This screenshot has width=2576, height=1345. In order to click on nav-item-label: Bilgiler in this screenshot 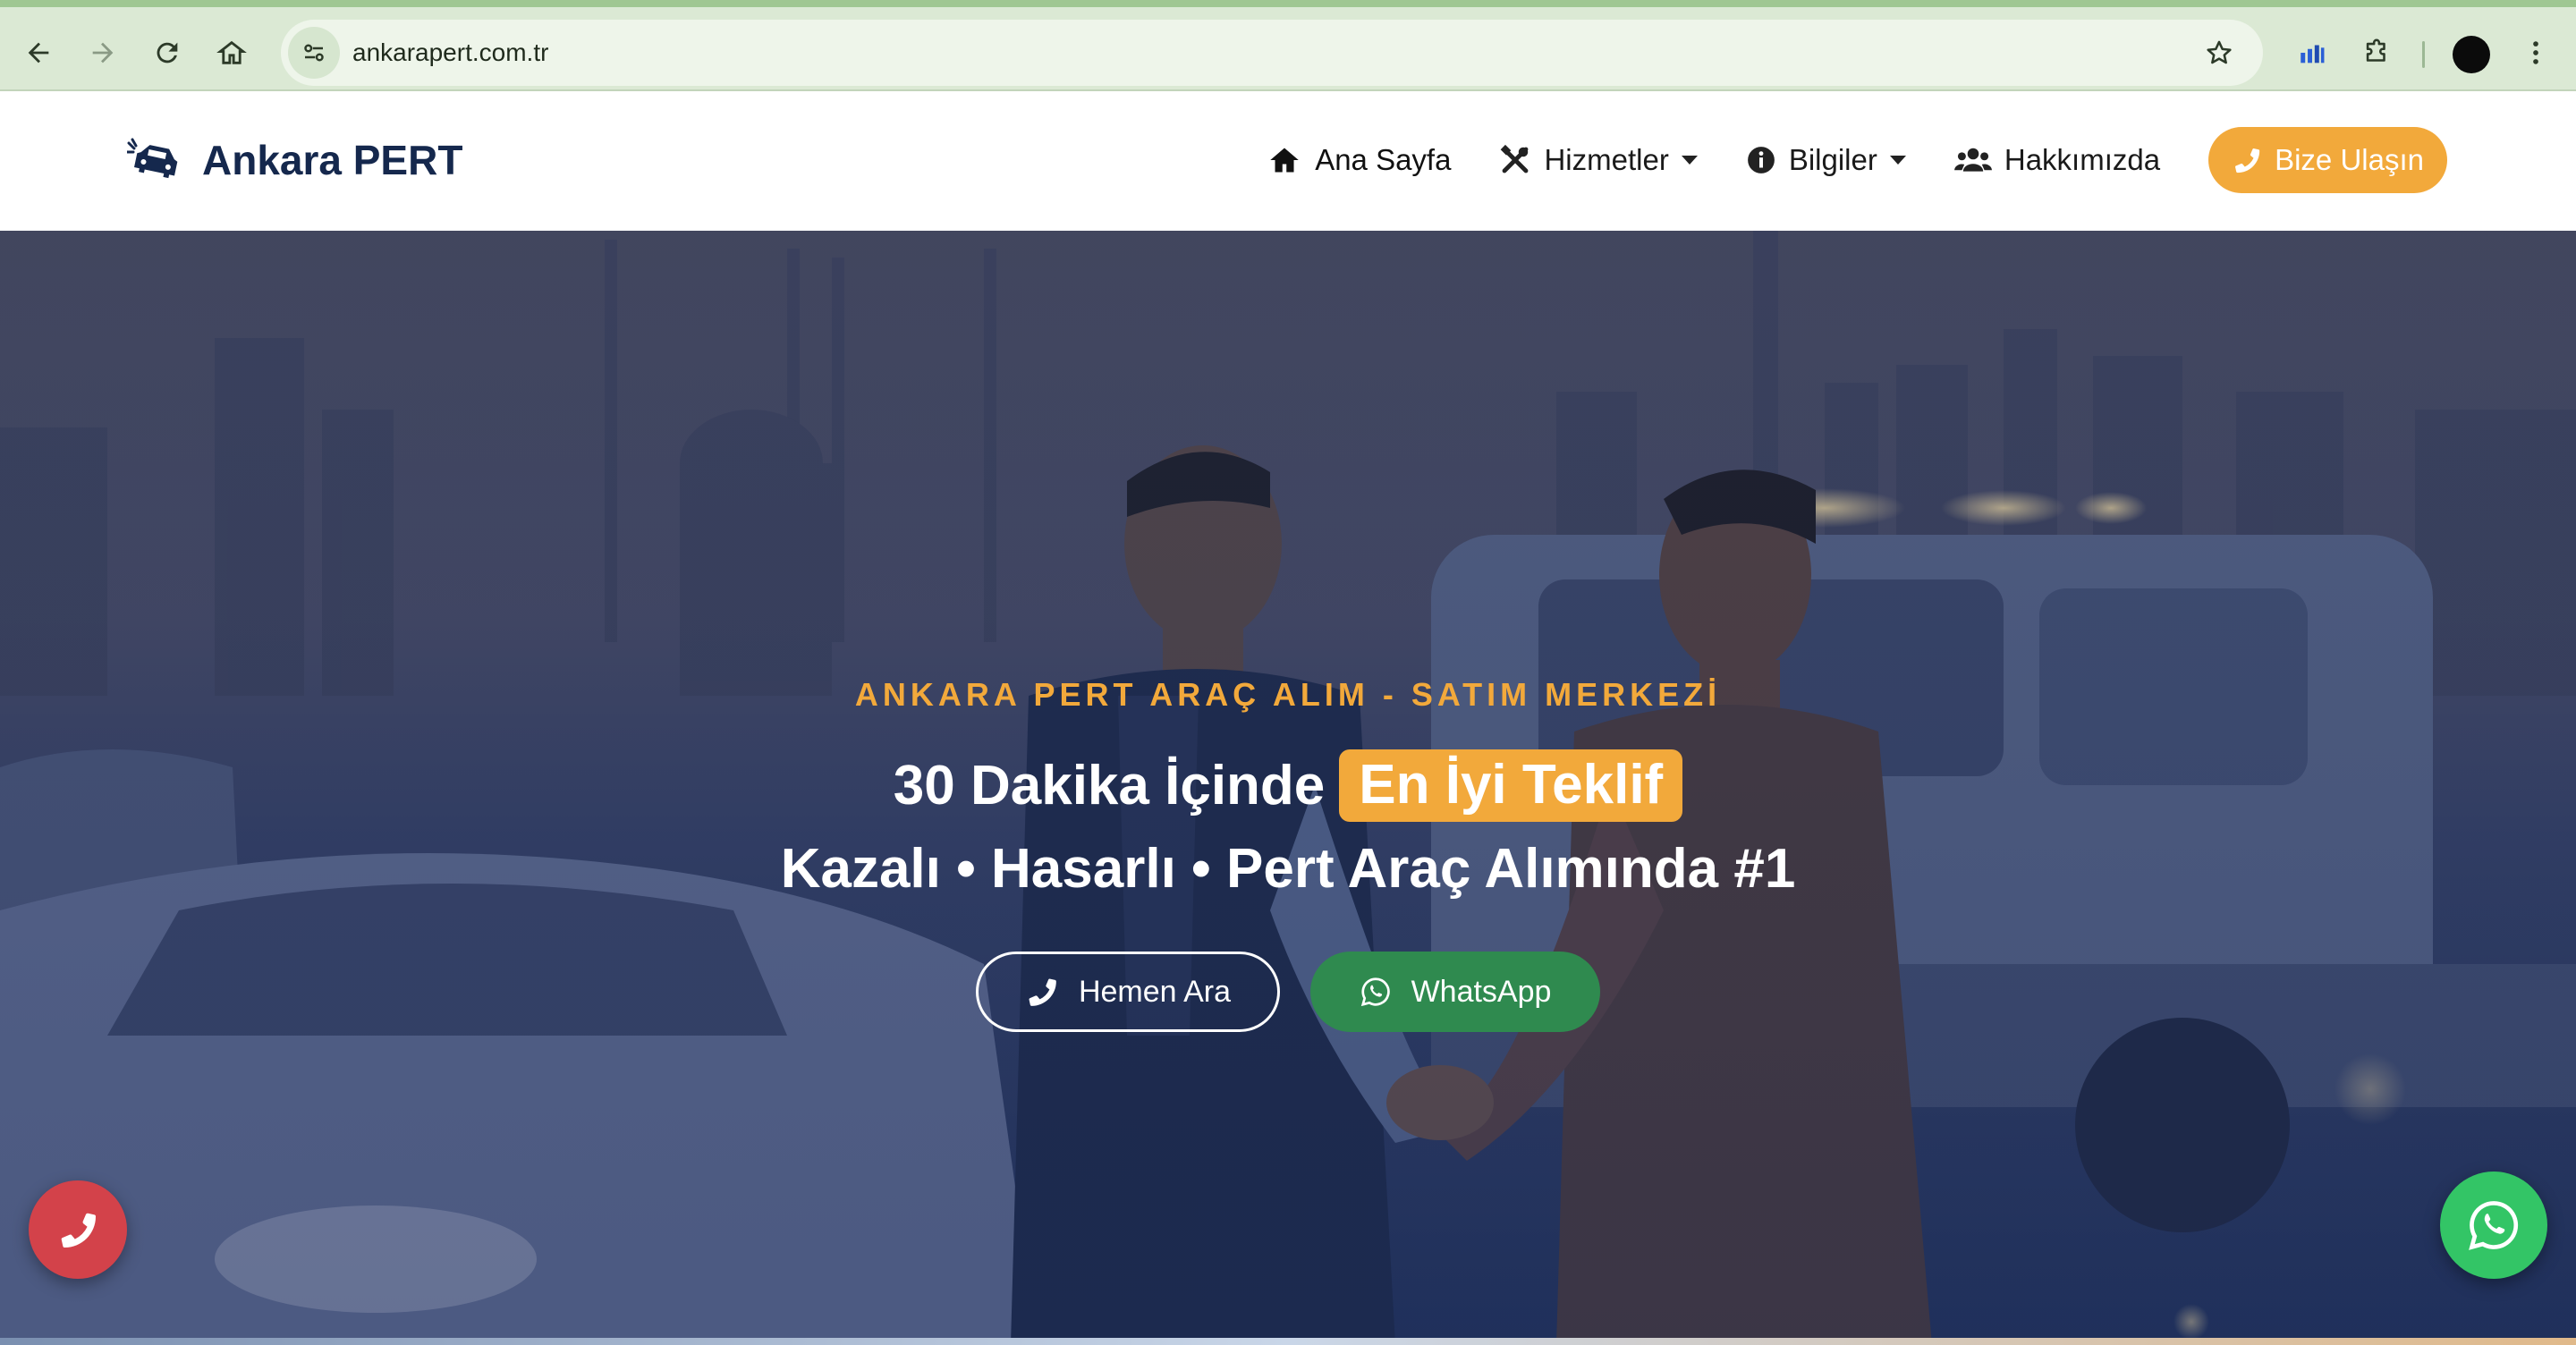, I will do `click(1832, 159)`.